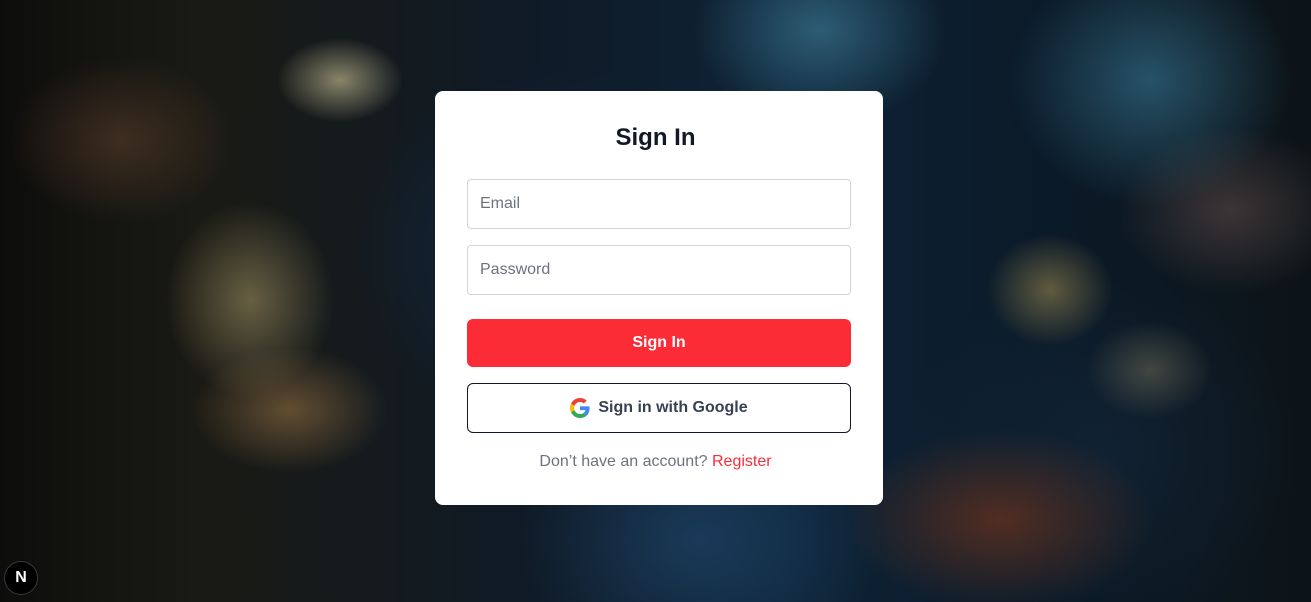 This screenshot has width=1311, height=602. Describe the element at coordinates (673, 407) in the screenshot. I see `google-sign-in-label: Sign in with Google` at that location.